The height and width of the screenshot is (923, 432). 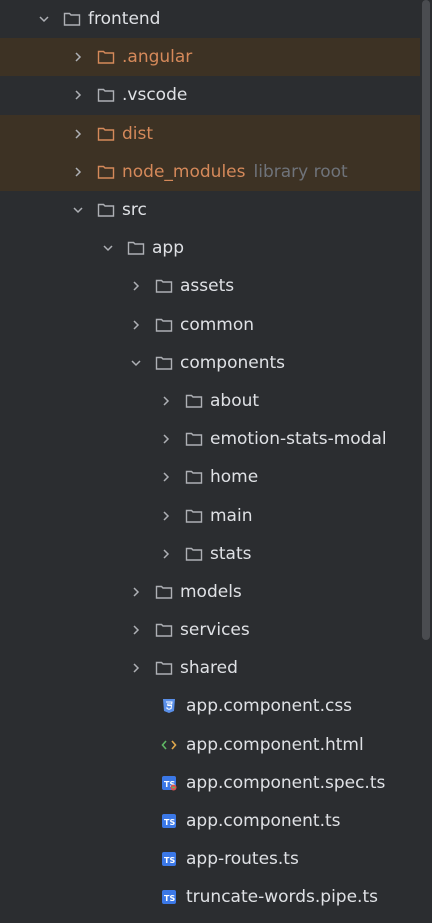 What do you see at coordinates (210, 133) in the screenshot?
I see `tree-item-dist: dist` at bounding box center [210, 133].